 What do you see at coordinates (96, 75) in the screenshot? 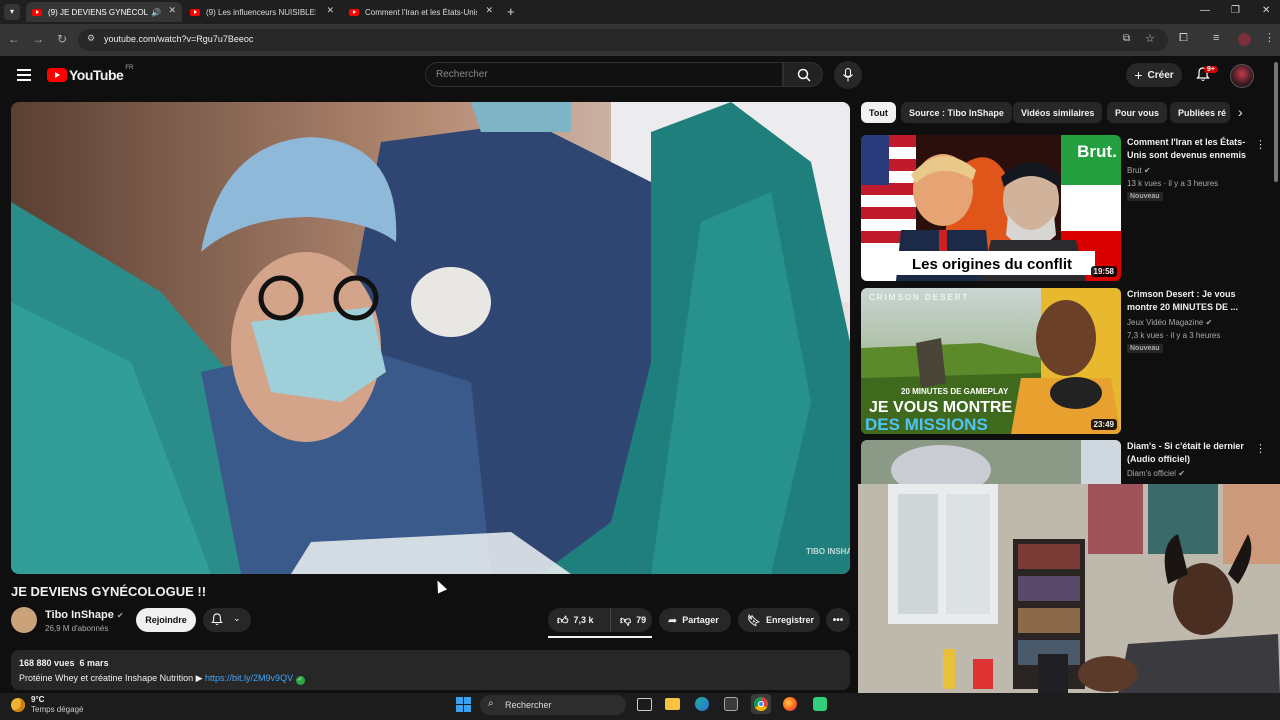
I see `logo-text: YouTube` at bounding box center [96, 75].